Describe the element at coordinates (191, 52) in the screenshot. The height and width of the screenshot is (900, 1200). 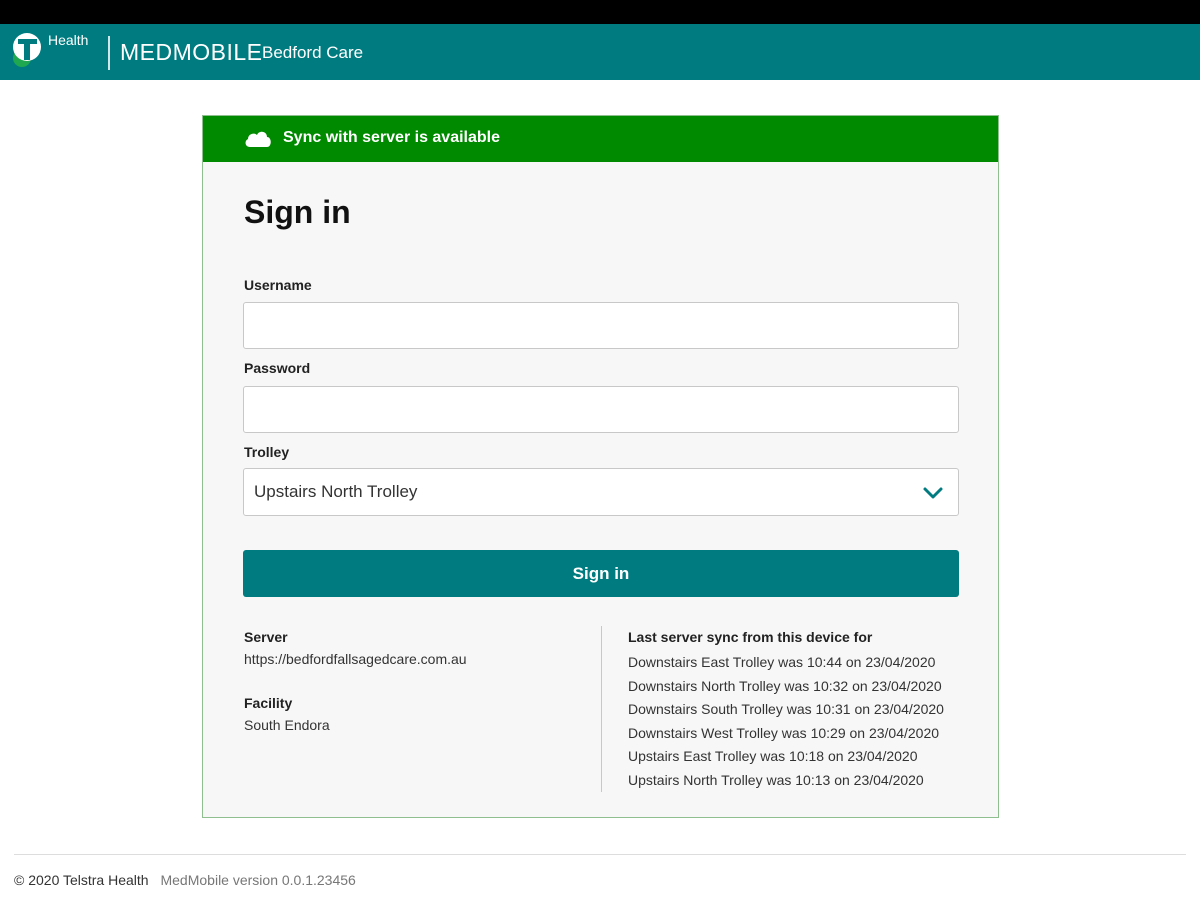
I see `app-brand: MEDMOBILE` at that location.